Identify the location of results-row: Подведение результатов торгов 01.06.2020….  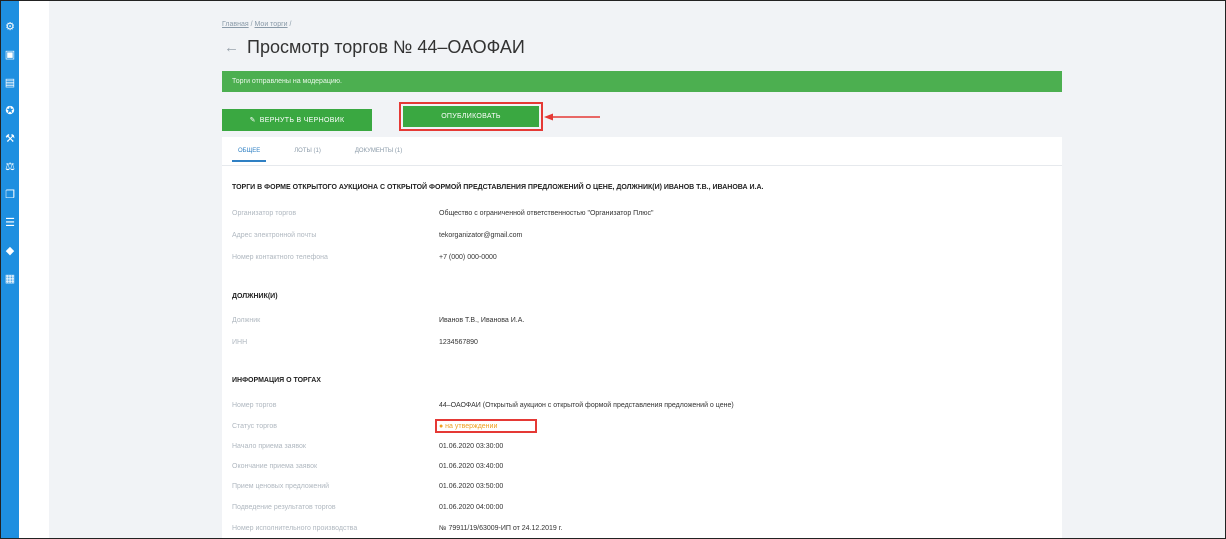
(642, 511).